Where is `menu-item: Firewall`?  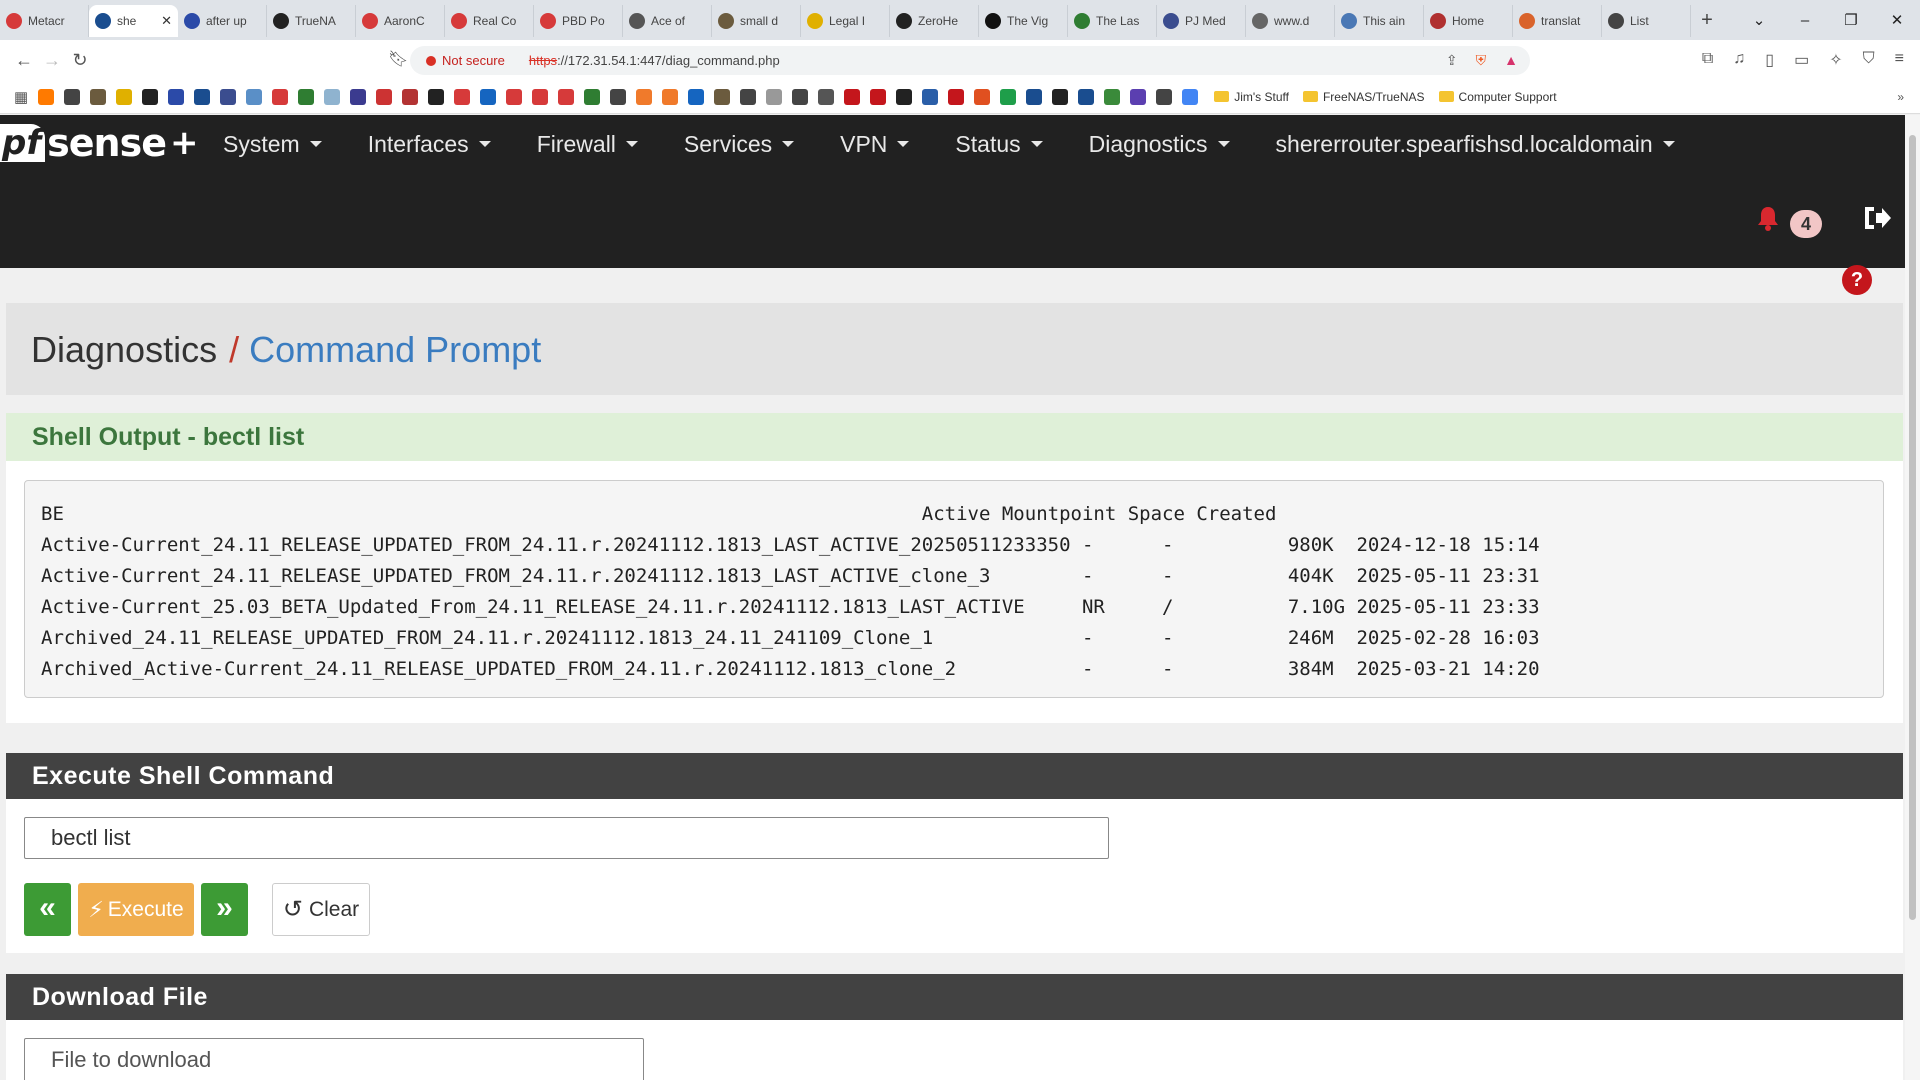 menu-item: Firewall is located at coordinates (587, 144).